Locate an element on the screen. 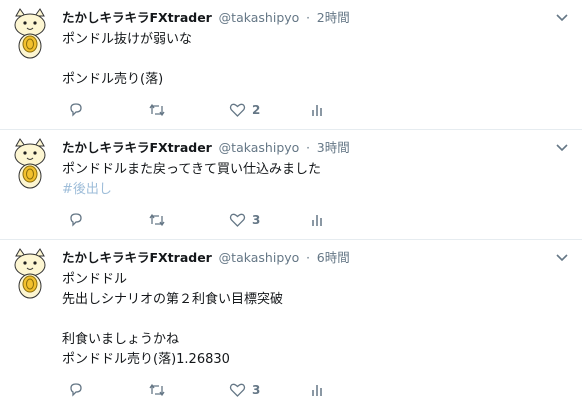 The image size is (582, 411). tweet-header: たかしキラキラFXtrader @takashipyo · 3時間 is located at coordinates (206, 148).